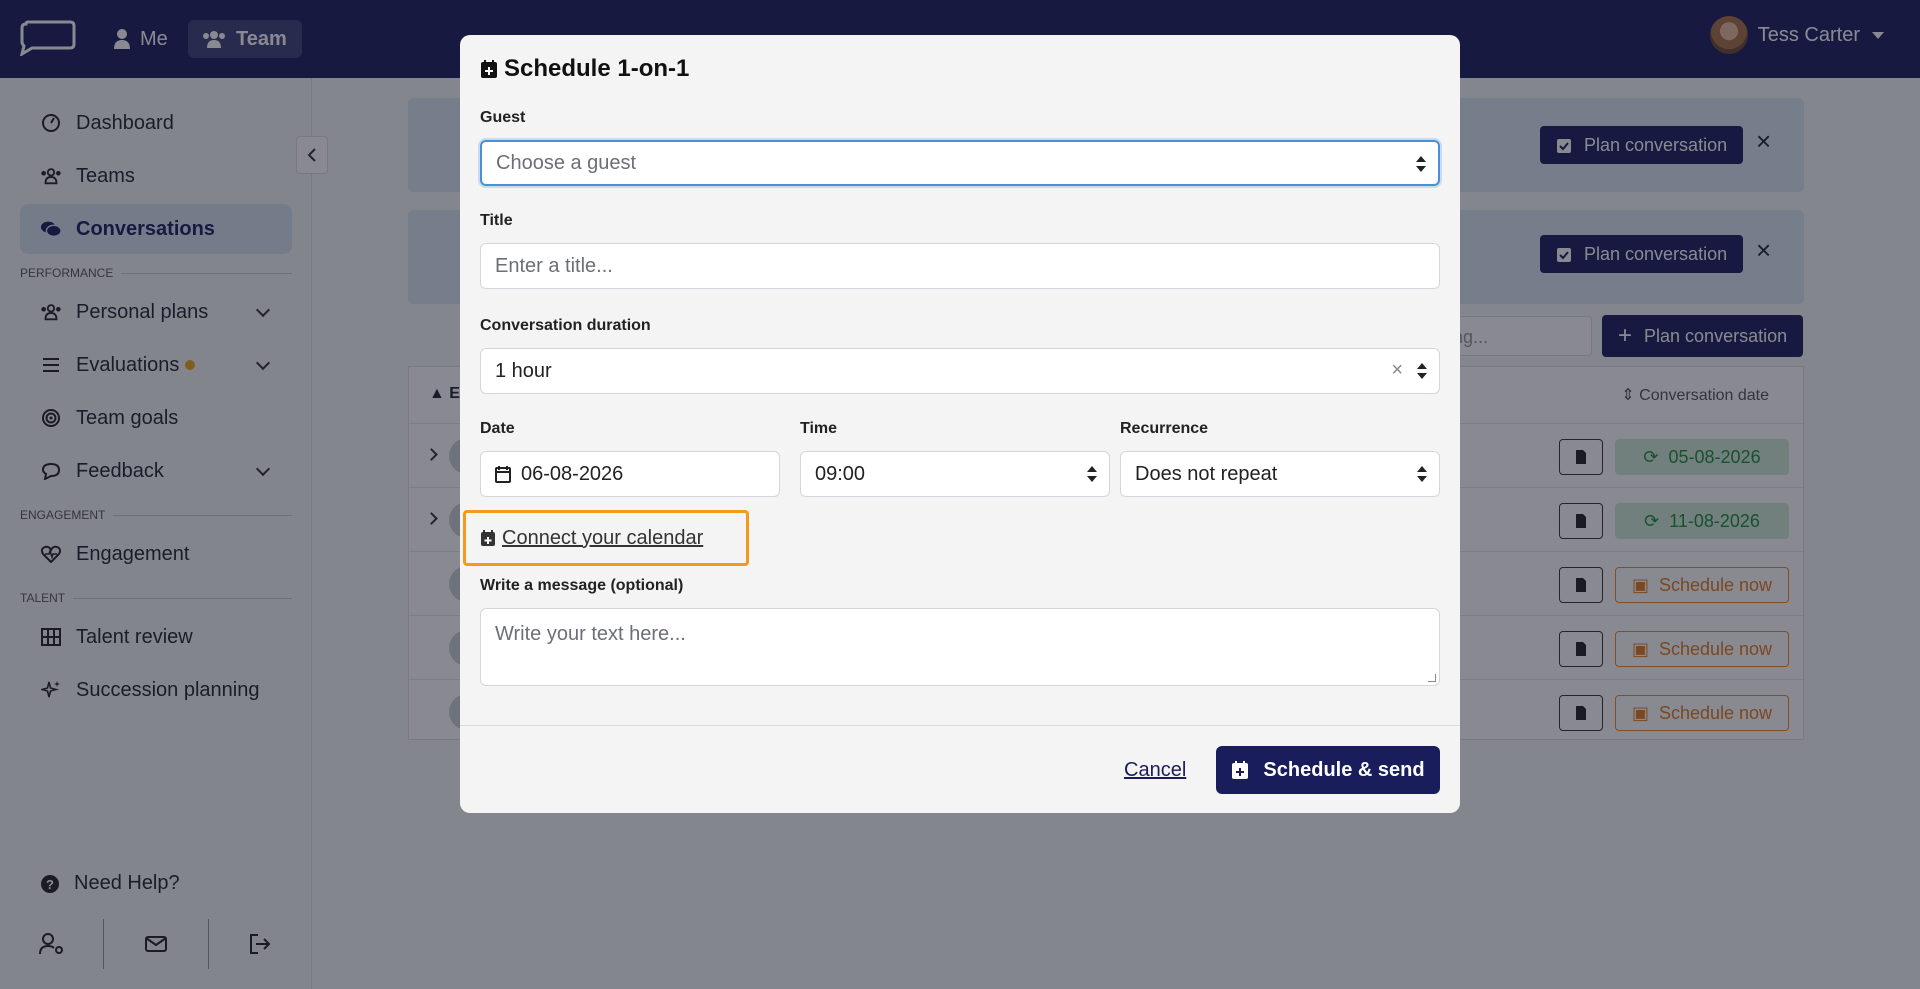 This screenshot has width=1920, height=989. Describe the element at coordinates (582, 585) in the screenshot. I see `message-label: Write a message (optional)` at that location.